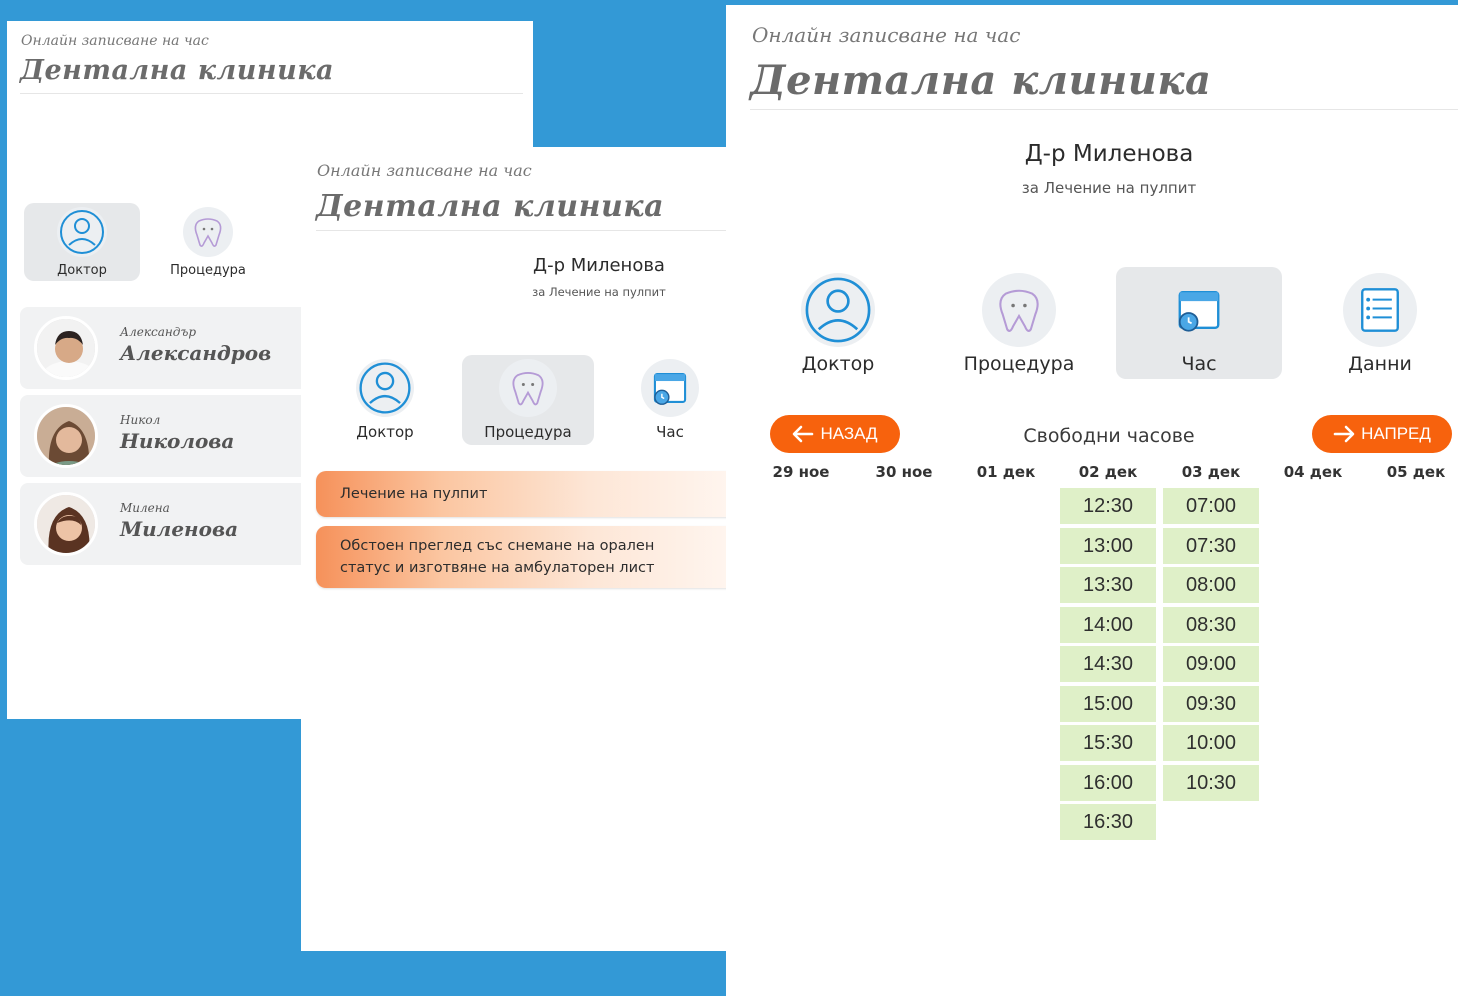  Describe the element at coordinates (177, 441) in the screenshot. I see `doctor-last-name: Николова` at that location.